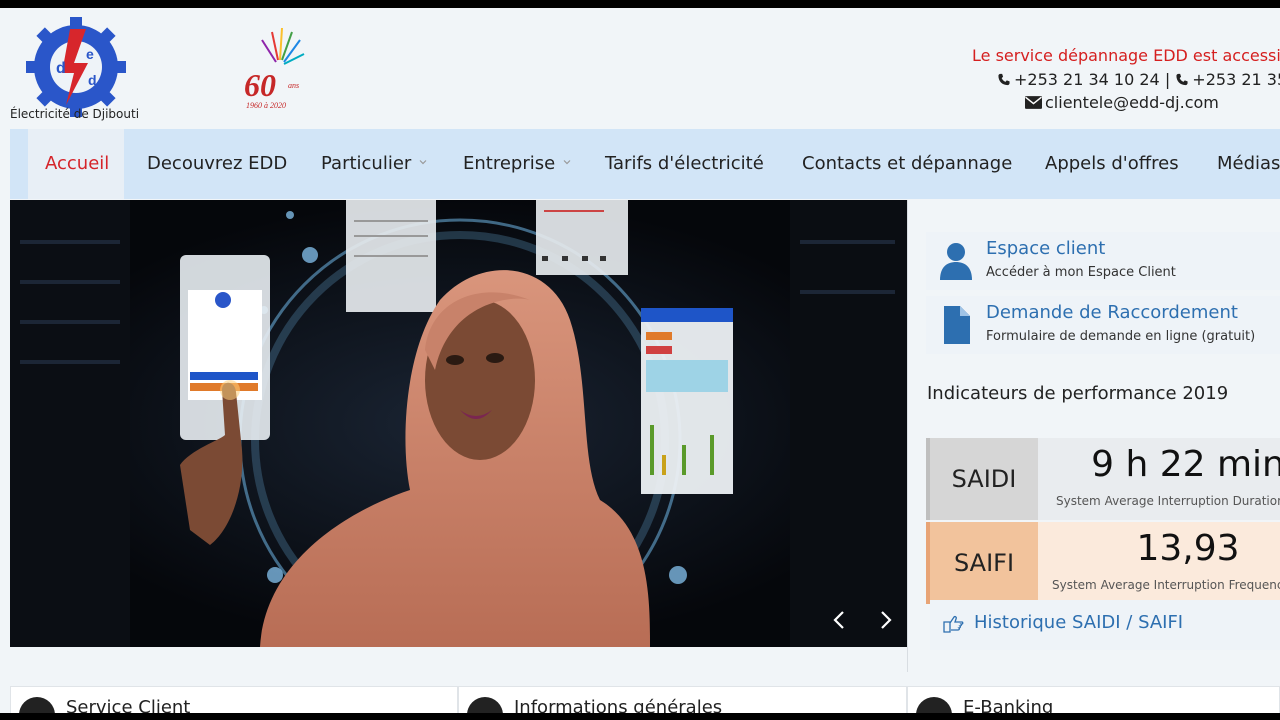  Describe the element at coordinates (953, 624) in the screenshot. I see `pointing-hand-icon` at that location.